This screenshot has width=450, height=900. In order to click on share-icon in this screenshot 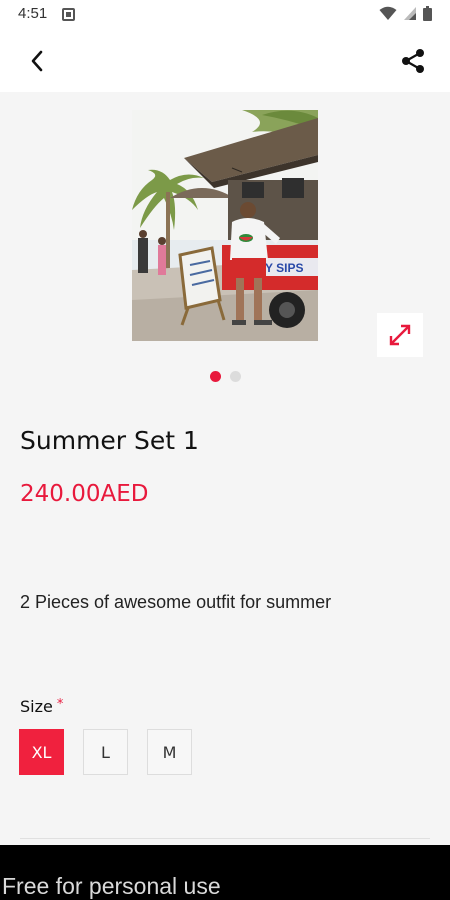, I will do `click(413, 61)`.